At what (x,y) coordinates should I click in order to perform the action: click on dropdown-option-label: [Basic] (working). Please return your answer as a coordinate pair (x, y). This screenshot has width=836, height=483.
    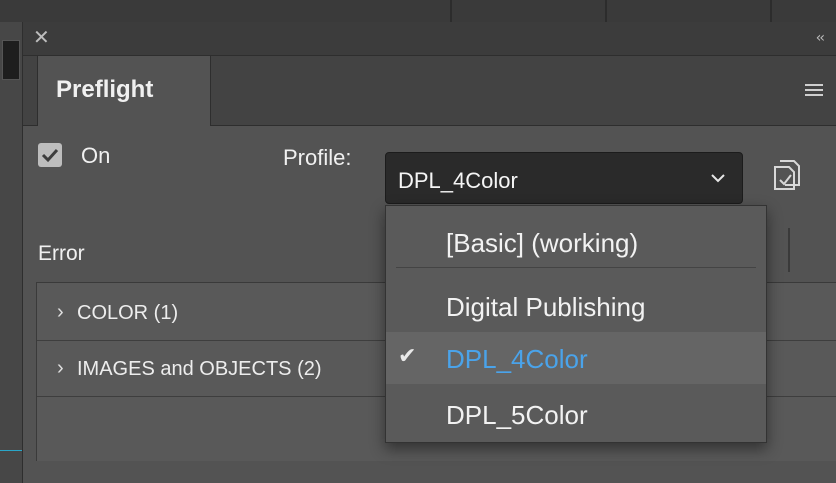
    Looking at the image, I should click on (542, 243).